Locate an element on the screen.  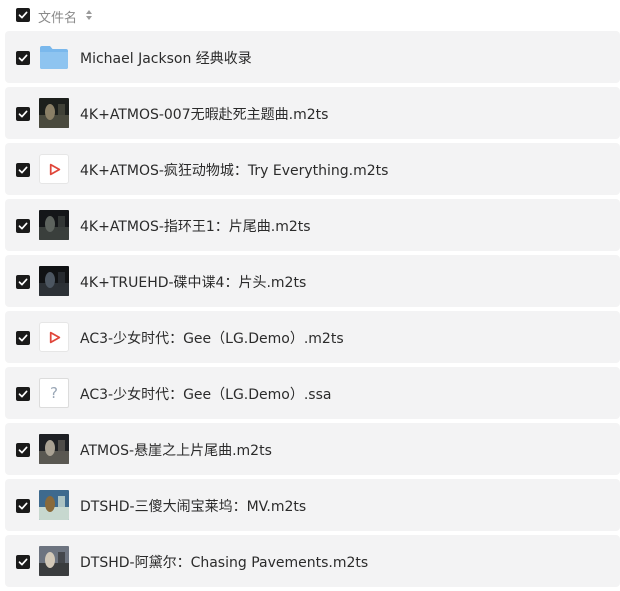
file-name: 4K+ATMOS-疯狂动物城：Try Everything.m2ts is located at coordinates (234, 170).